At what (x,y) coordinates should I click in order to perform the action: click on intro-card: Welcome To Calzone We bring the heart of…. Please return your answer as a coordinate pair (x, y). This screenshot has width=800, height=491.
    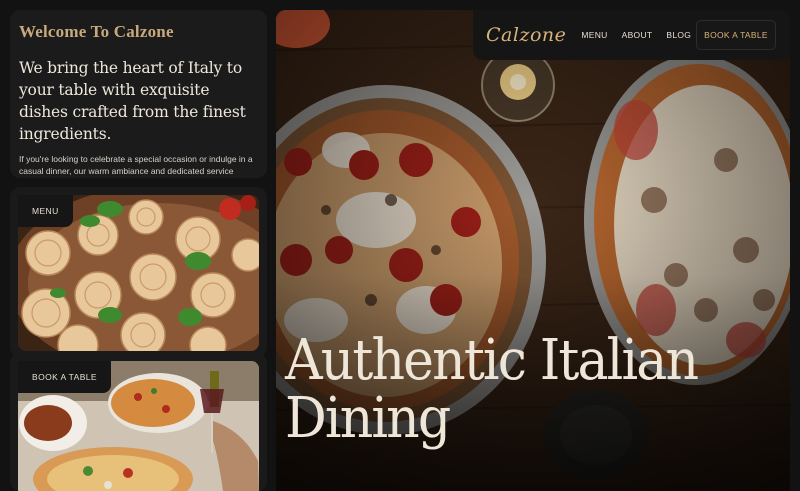
    Looking at the image, I should click on (138, 94).